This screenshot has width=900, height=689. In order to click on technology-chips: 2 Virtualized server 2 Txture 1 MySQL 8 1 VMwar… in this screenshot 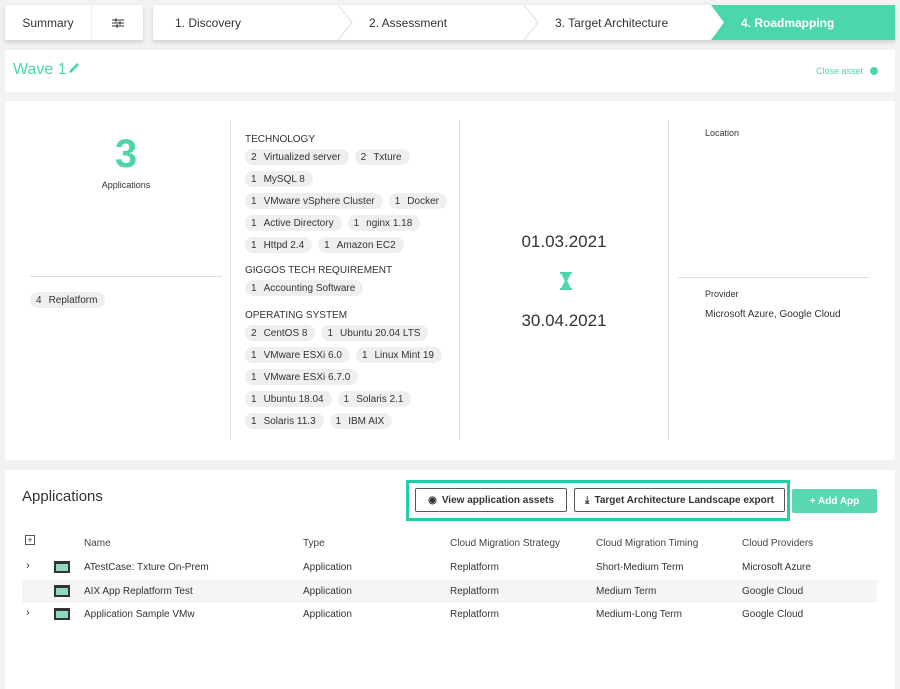, I will do `click(350, 204)`.